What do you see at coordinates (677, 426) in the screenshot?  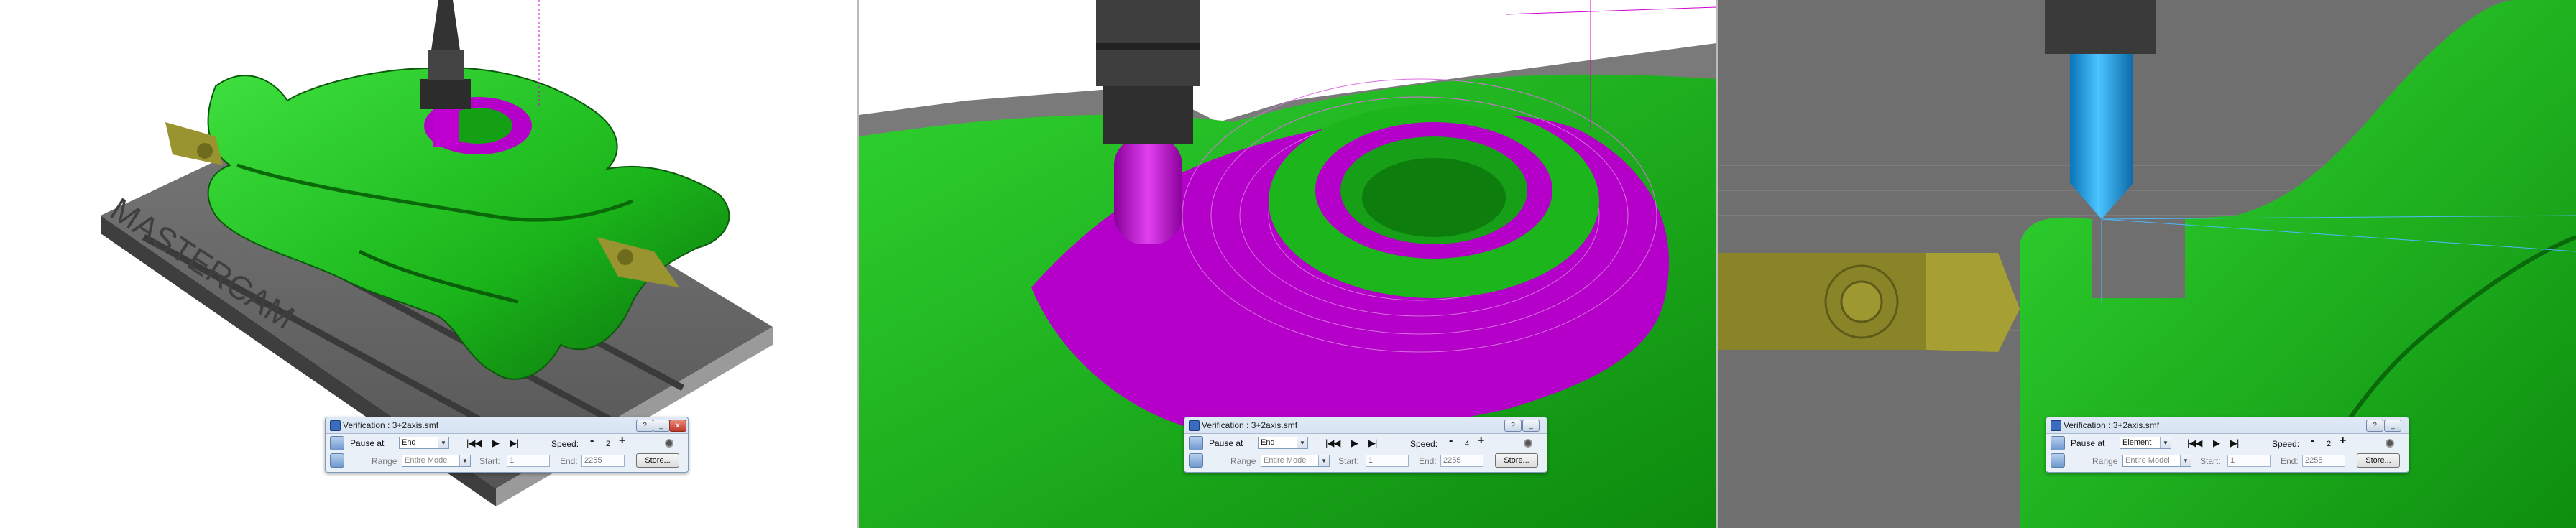 I see `close-button: x` at bounding box center [677, 426].